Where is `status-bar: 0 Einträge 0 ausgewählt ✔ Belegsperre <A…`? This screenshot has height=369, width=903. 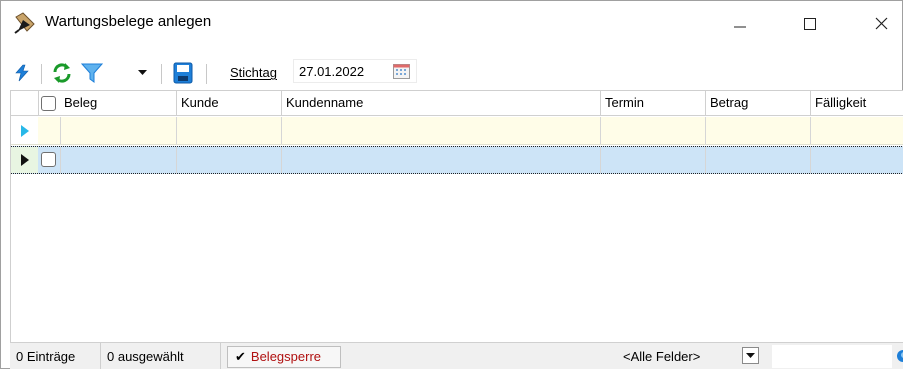 status-bar: 0 Einträge 0 ausgewählt ✔ Belegsperre <A… is located at coordinates (456, 355).